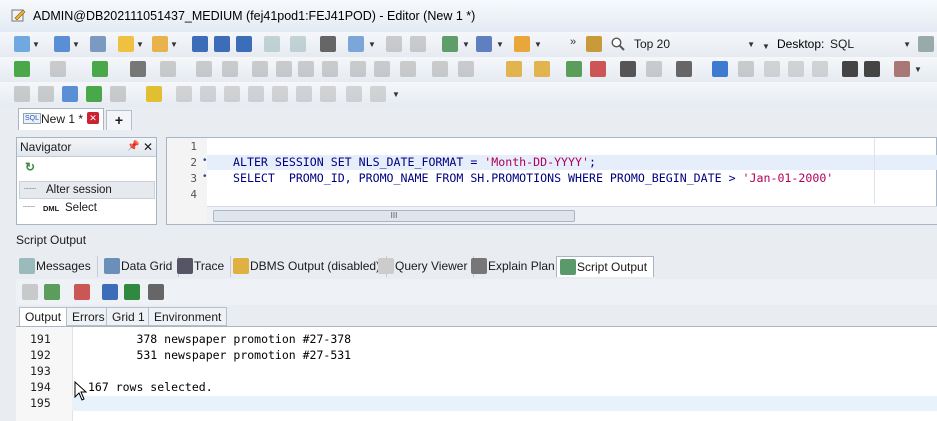 Image resolution: width=937 pixels, height=421 pixels. I want to click on tool-g-icon, so click(184, 94).